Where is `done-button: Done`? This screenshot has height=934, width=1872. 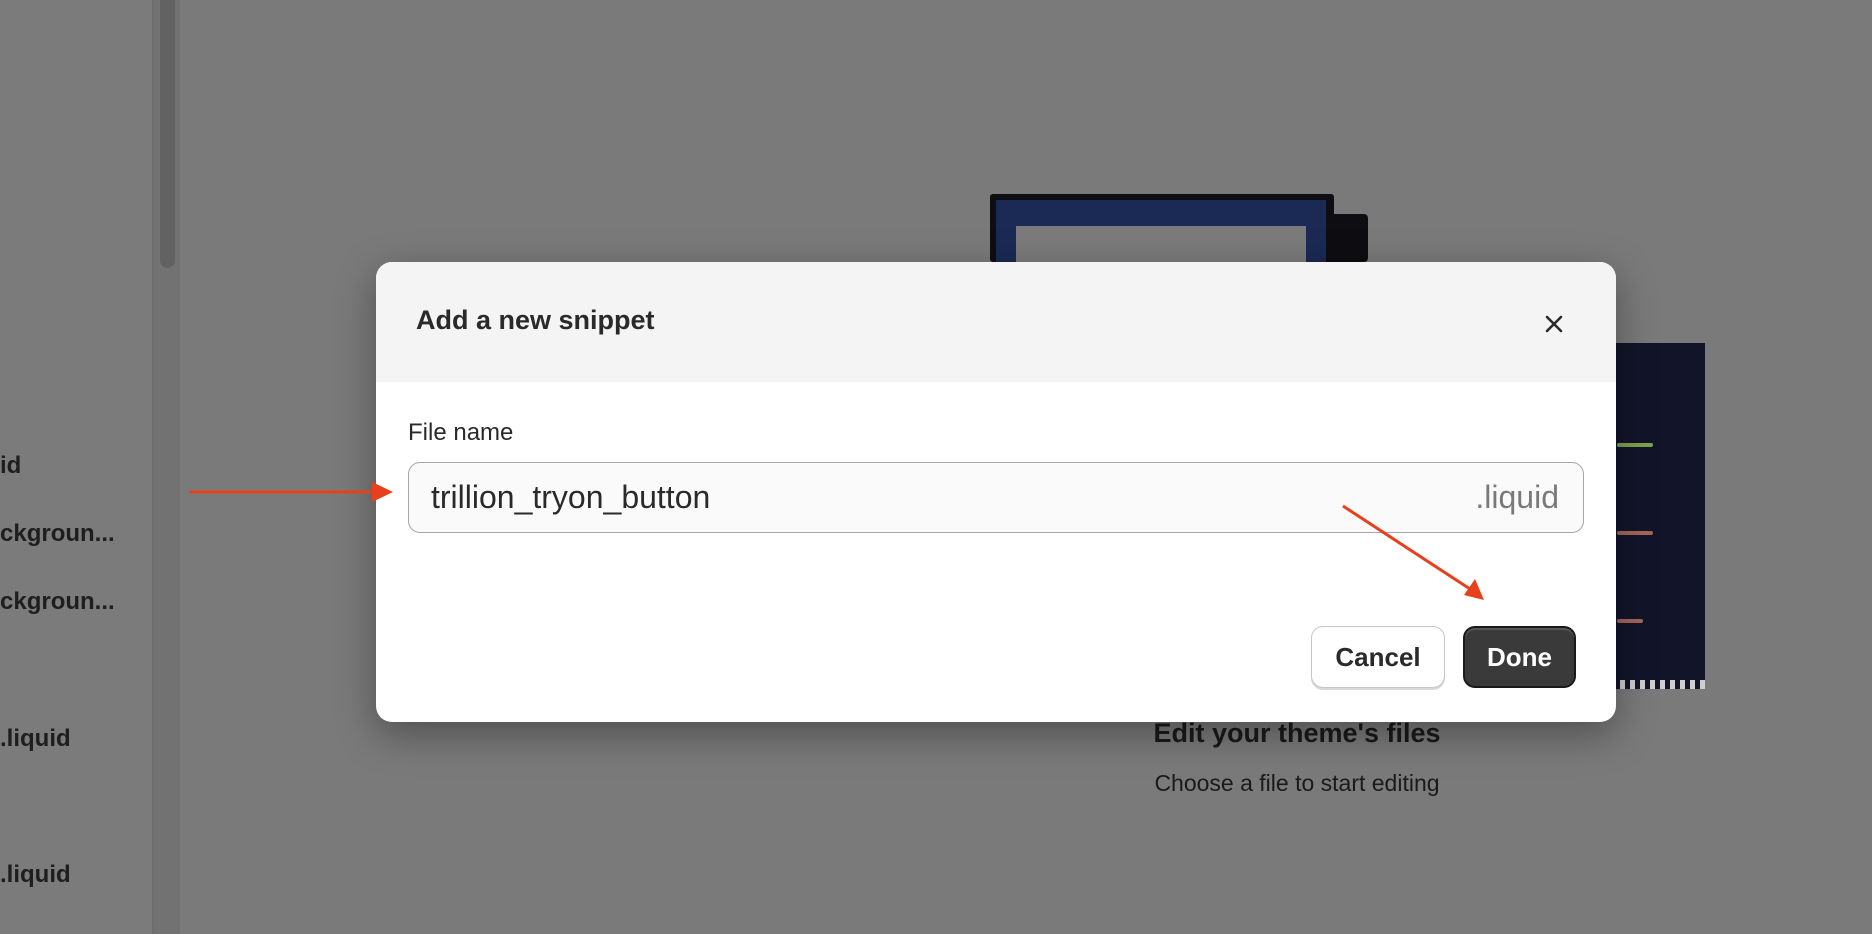 done-button: Done is located at coordinates (1519, 657).